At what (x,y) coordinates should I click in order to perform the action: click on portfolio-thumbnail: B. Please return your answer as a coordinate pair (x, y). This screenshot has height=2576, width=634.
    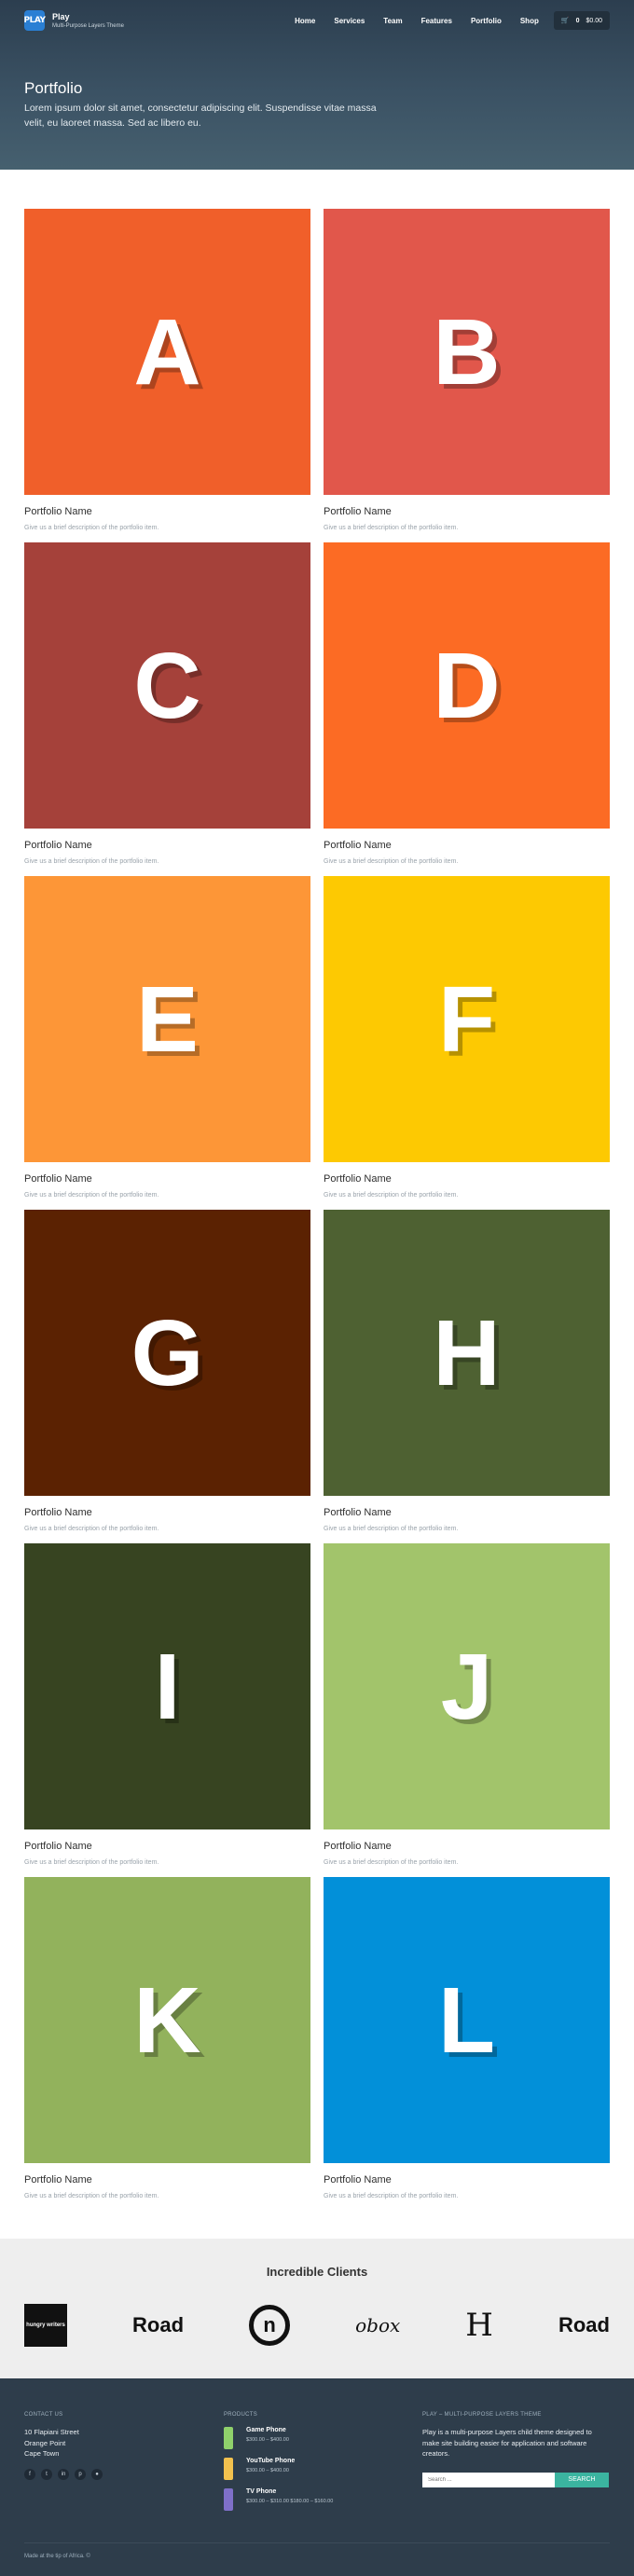
    Looking at the image, I should click on (467, 352).